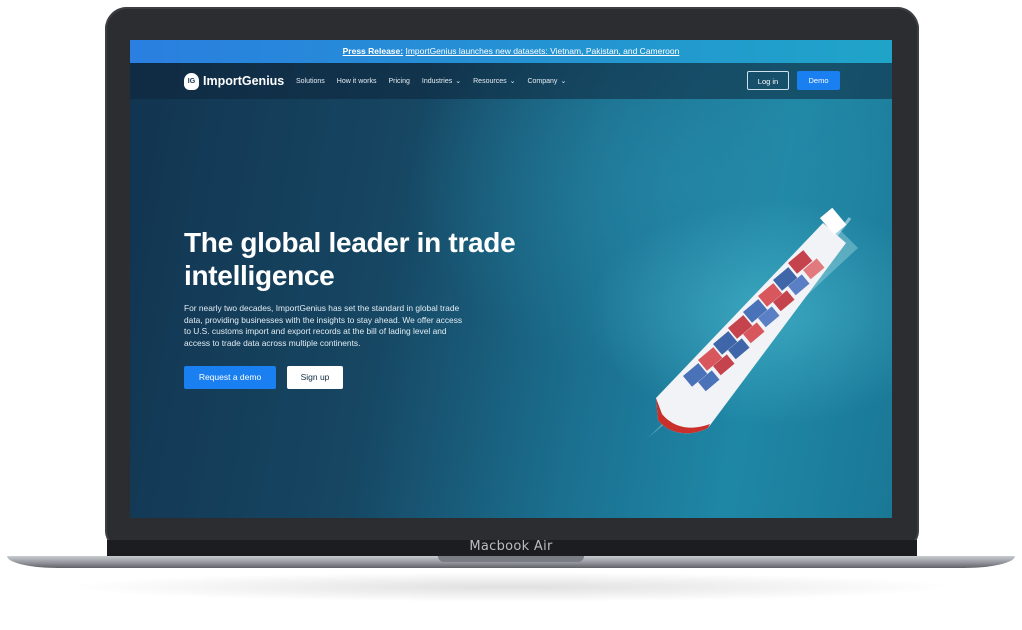 The height and width of the screenshot is (630, 1022). I want to click on nav-label: Resources, so click(490, 81).